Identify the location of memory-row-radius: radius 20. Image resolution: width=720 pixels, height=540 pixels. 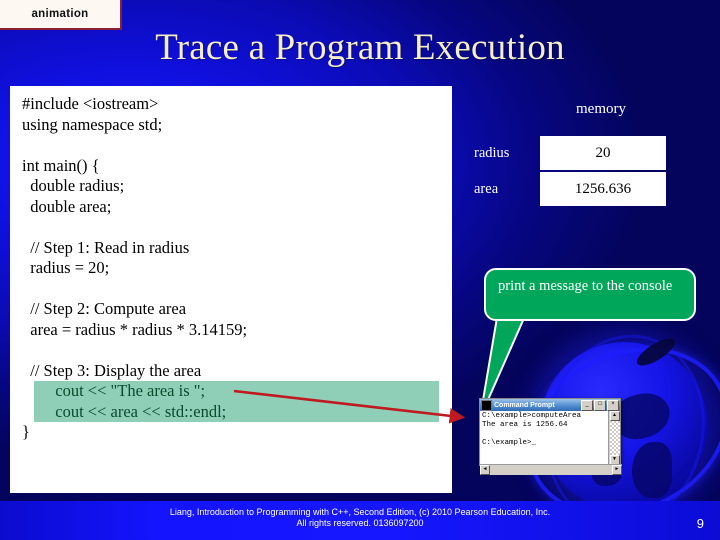
(568, 153).